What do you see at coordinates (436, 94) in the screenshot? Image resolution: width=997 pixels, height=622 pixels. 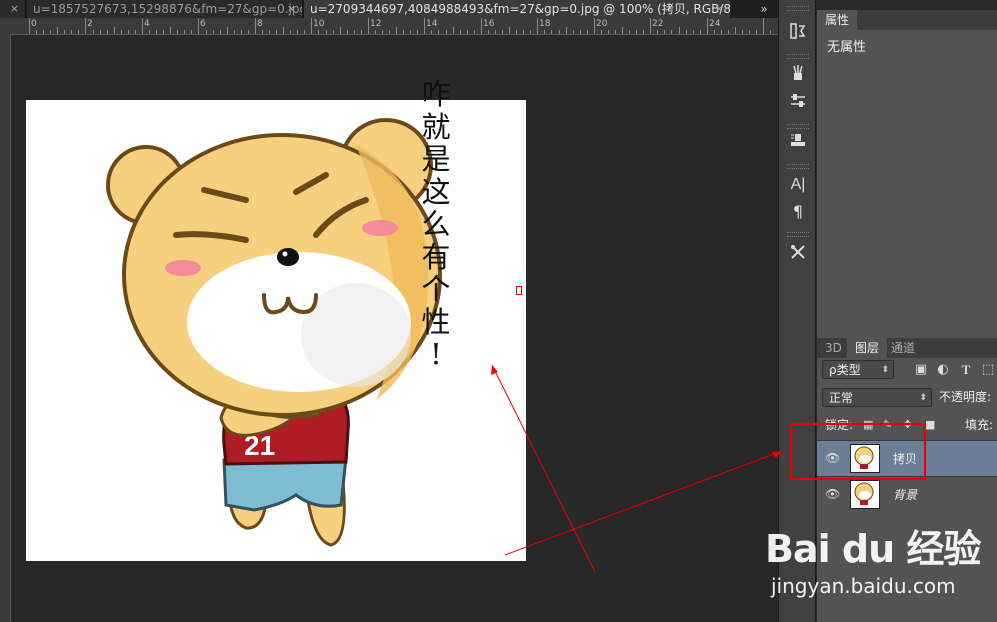 I see `caption-char: 咋` at bounding box center [436, 94].